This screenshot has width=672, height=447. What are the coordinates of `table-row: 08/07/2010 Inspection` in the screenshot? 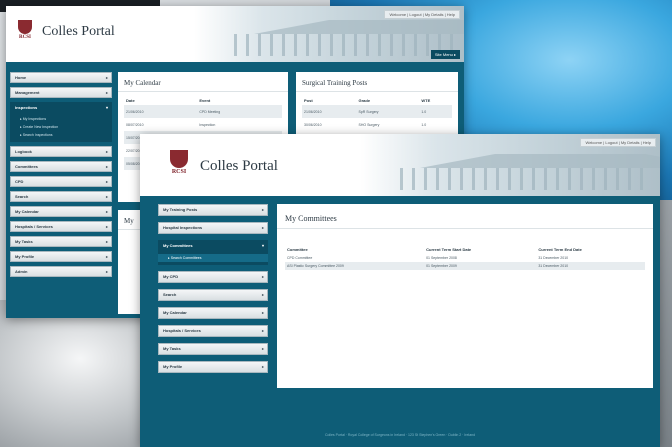 It's located at (203, 124).